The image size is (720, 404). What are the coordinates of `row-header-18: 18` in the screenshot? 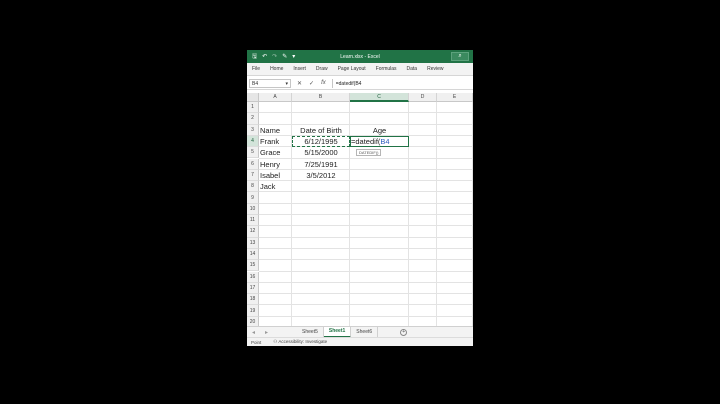 It's located at (253, 300).